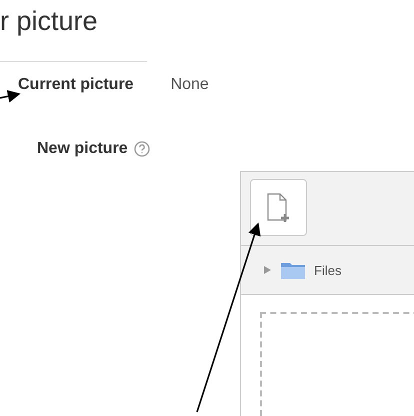 The height and width of the screenshot is (416, 414). I want to click on field-label: New picture, so click(82, 149).